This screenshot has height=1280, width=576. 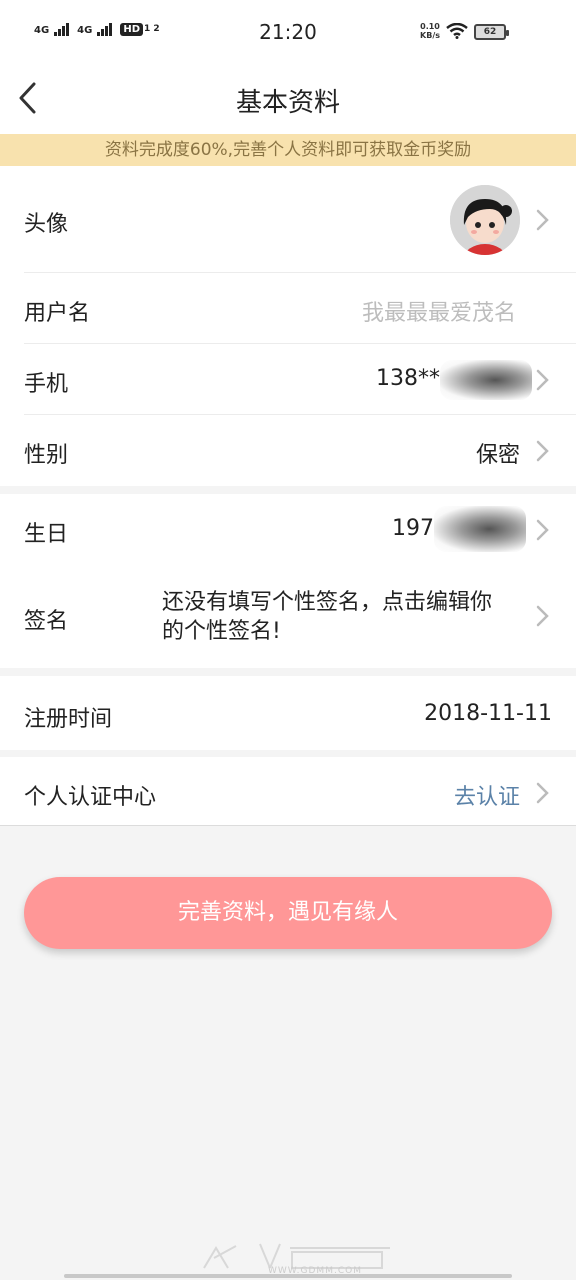 What do you see at coordinates (46, 455) in the screenshot?
I see `gender-label: 性别` at bounding box center [46, 455].